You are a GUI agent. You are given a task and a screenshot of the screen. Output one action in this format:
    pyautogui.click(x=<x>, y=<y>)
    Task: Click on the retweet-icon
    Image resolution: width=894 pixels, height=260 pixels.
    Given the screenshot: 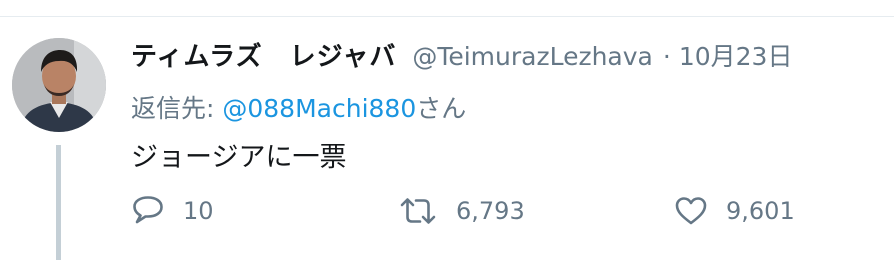 What is the action you would take?
    pyautogui.click(x=418, y=211)
    